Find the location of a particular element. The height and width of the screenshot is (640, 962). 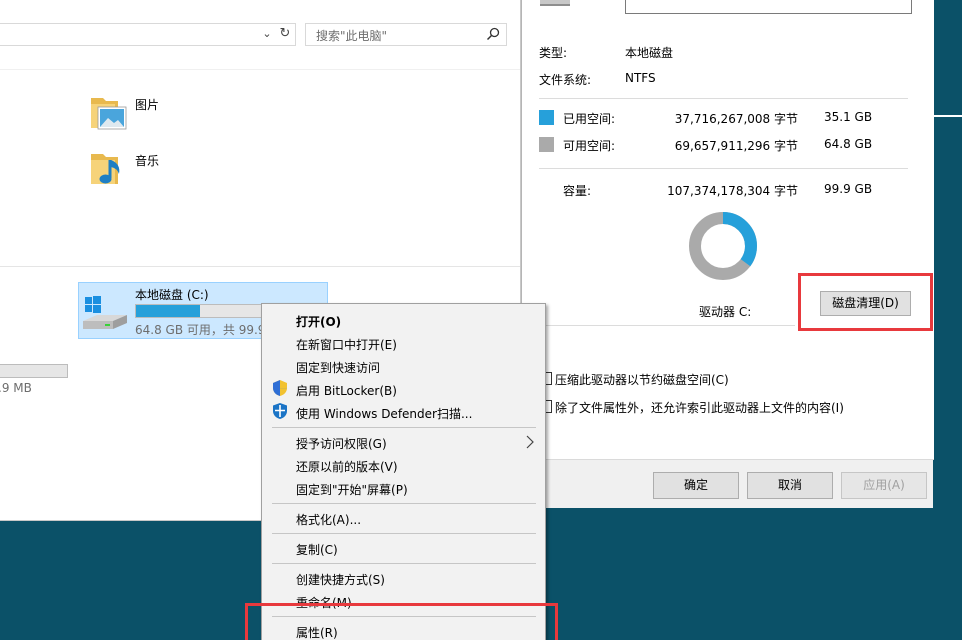

address-history-chevron-icon: ⌄ is located at coordinates (267, 34).